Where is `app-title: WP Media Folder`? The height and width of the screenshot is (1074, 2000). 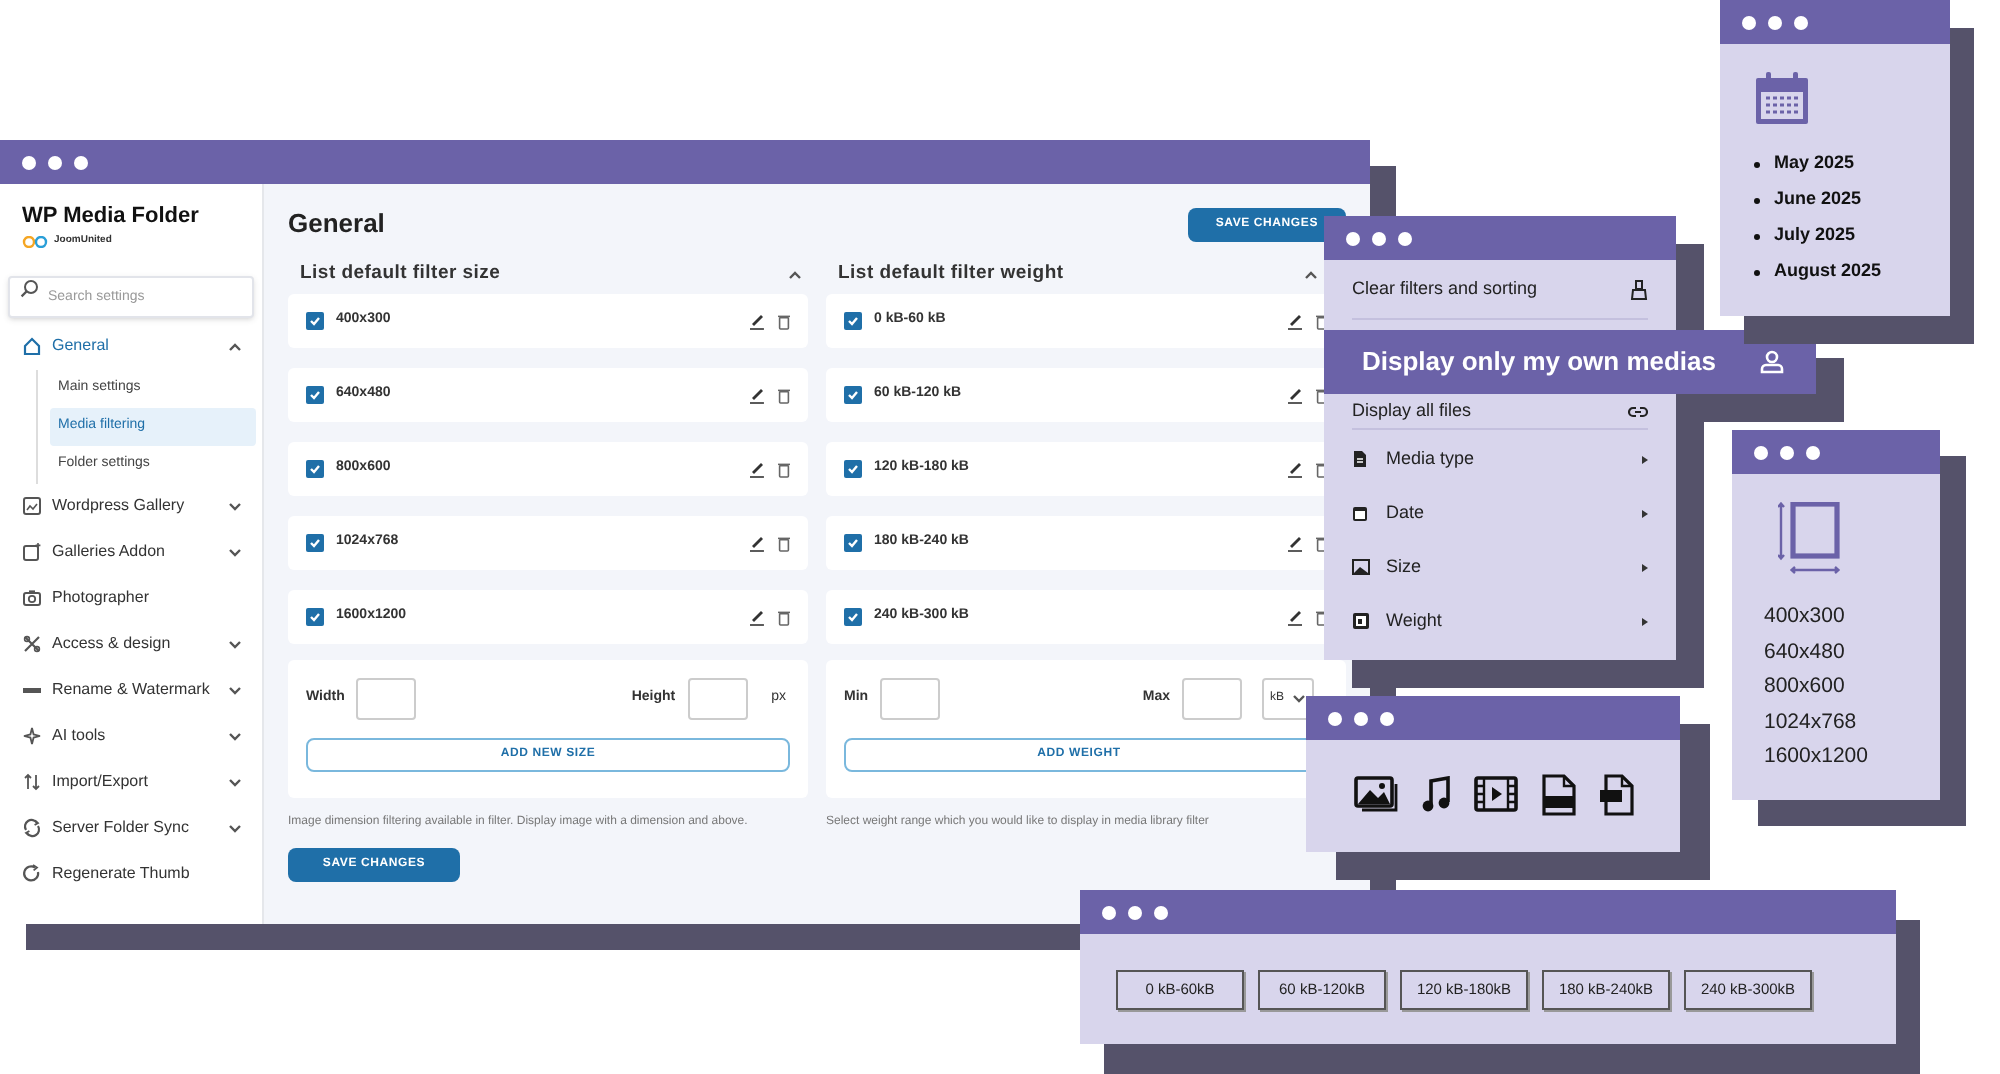
app-title: WP Media Folder is located at coordinates (110, 217).